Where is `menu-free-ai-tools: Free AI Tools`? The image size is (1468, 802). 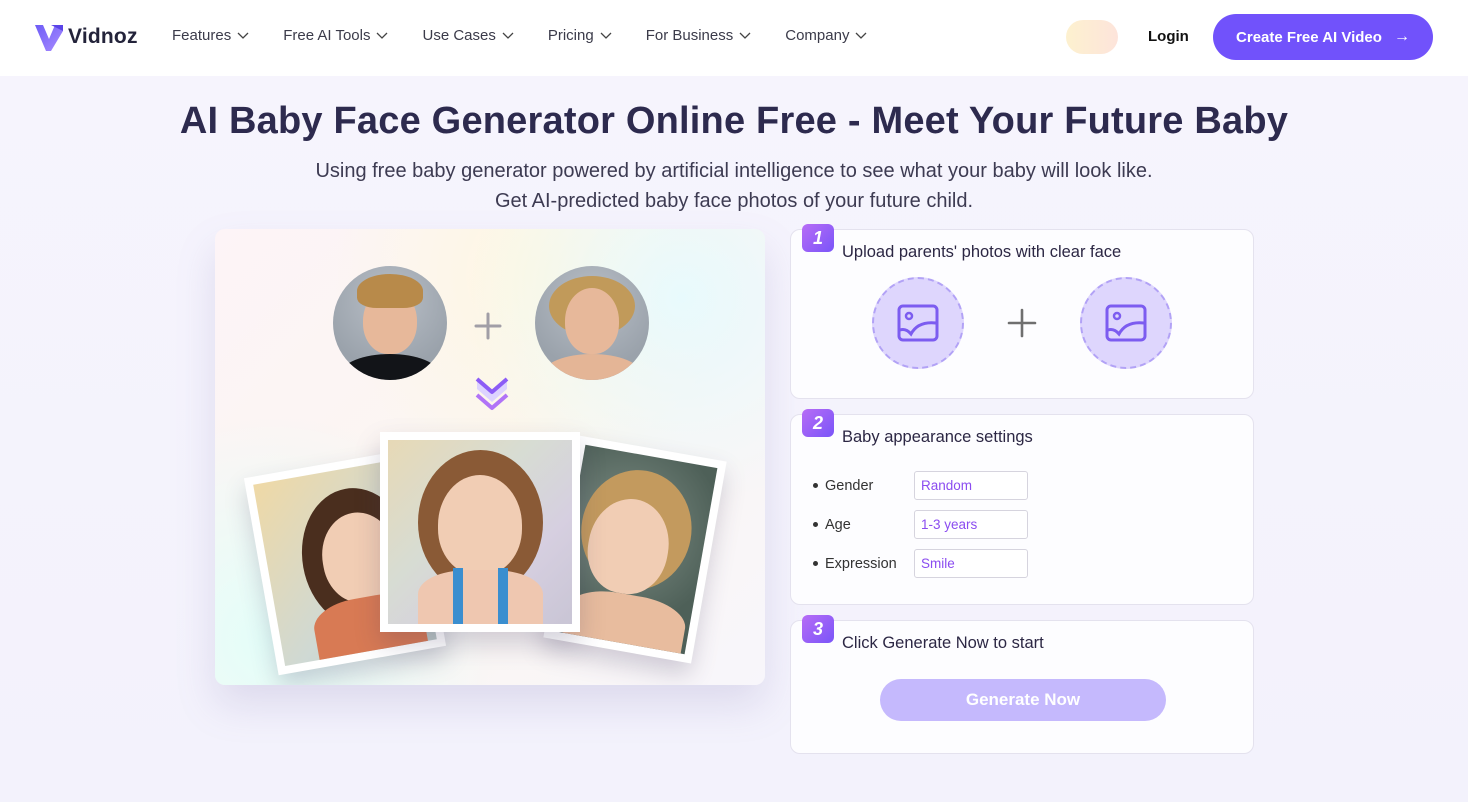 menu-free-ai-tools: Free AI Tools is located at coordinates (335, 35).